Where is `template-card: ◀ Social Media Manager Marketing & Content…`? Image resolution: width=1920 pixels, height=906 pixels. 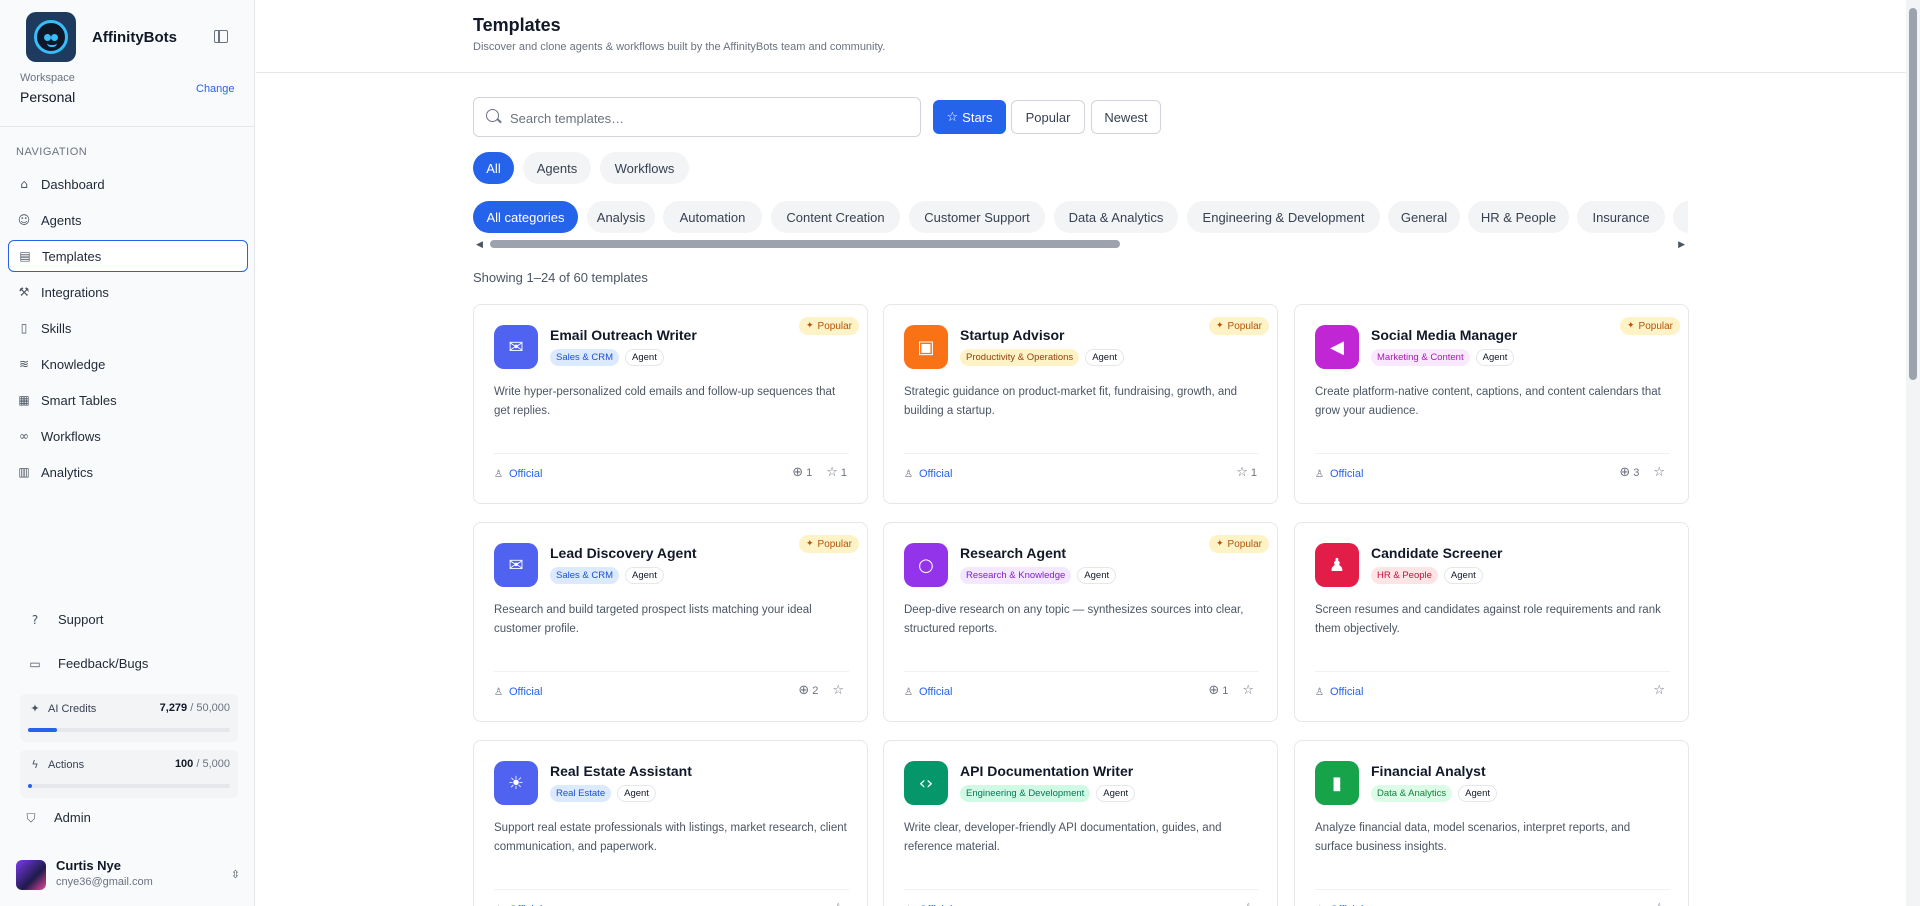
template-card: ◀ Social Media Manager Marketing & Content… is located at coordinates (1491, 404).